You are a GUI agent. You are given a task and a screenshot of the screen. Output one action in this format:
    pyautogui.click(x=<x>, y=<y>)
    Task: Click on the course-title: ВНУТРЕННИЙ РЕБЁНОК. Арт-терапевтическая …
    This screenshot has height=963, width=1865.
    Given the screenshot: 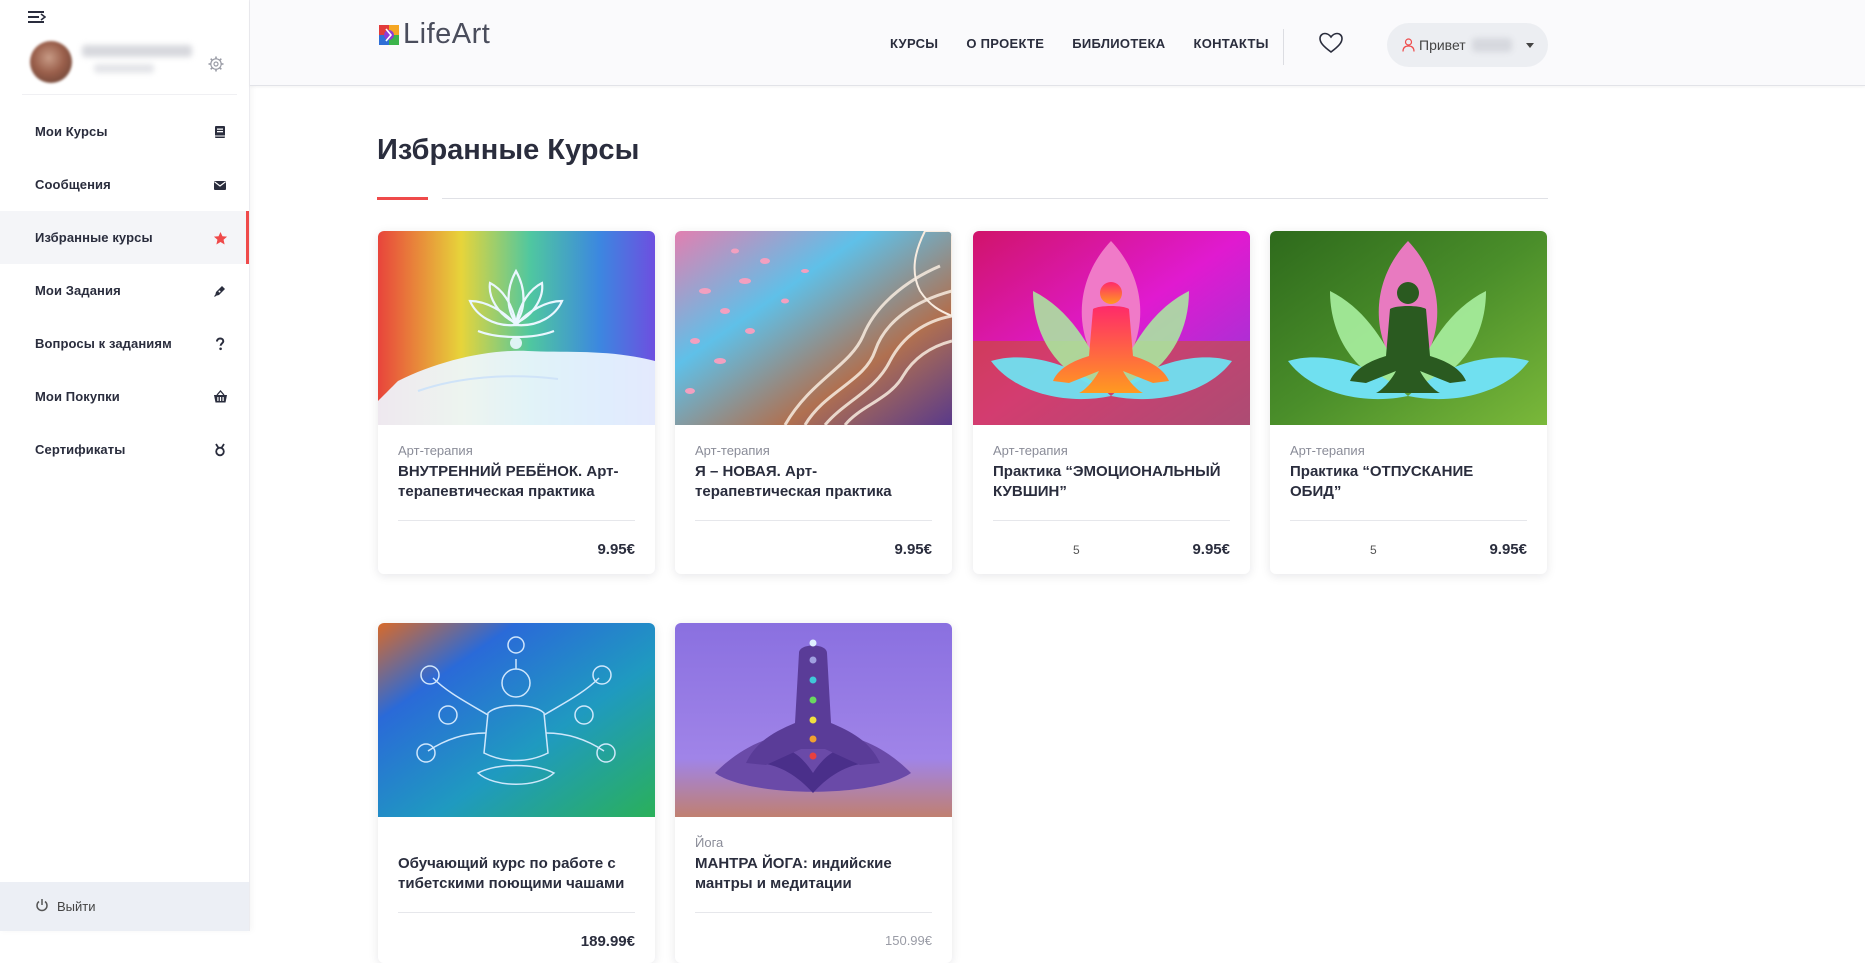 What is the action you would take?
    pyautogui.click(x=516, y=482)
    